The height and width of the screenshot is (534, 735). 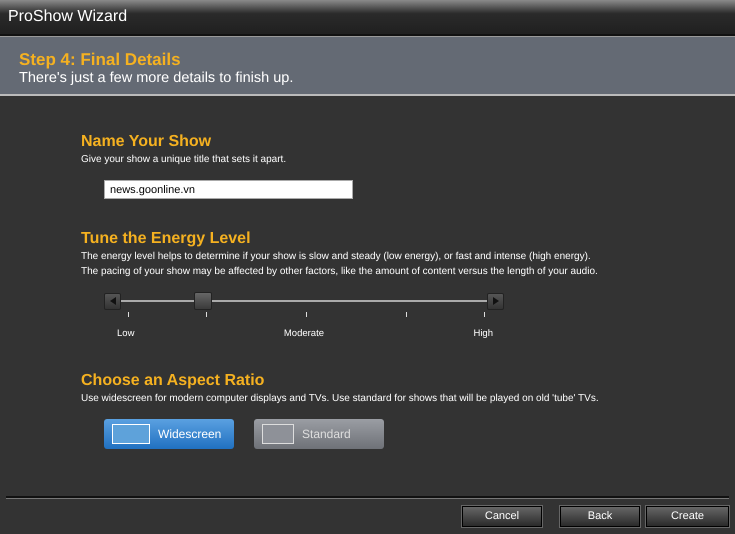 I want to click on slider-thumb, so click(x=203, y=301).